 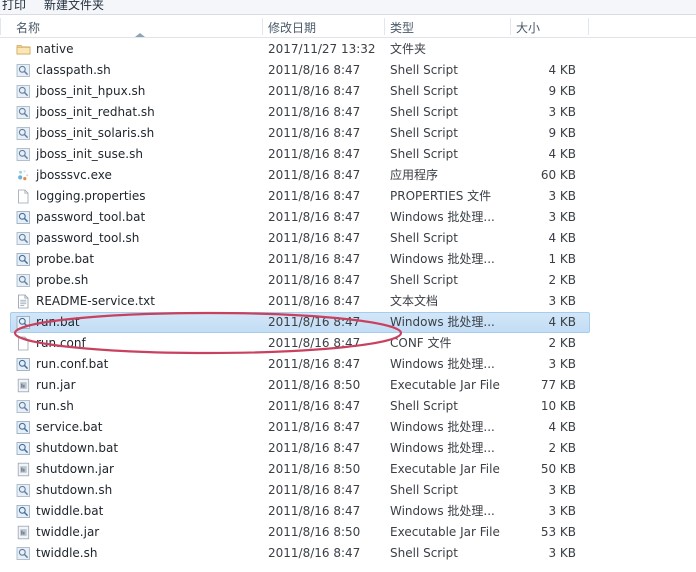 What do you see at coordinates (322, 49) in the screenshot?
I see `file-date-modified: 2017/11/27 13:32` at bounding box center [322, 49].